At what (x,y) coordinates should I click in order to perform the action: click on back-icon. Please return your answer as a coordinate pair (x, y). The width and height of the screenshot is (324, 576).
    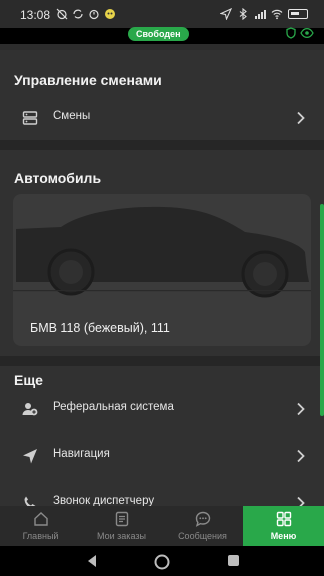
    Looking at the image, I should click on (92, 561).